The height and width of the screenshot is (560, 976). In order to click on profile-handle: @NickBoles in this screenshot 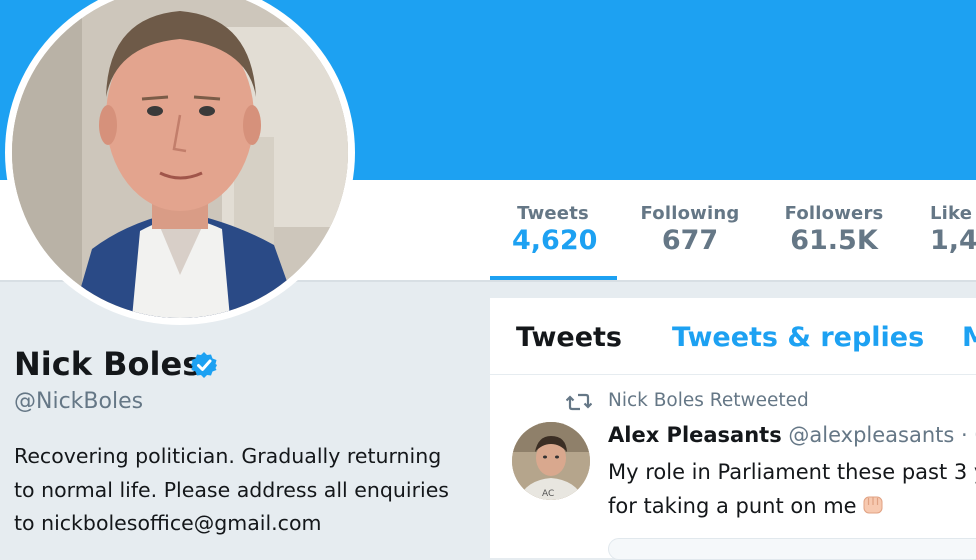, I will do `click(78, 401)`.